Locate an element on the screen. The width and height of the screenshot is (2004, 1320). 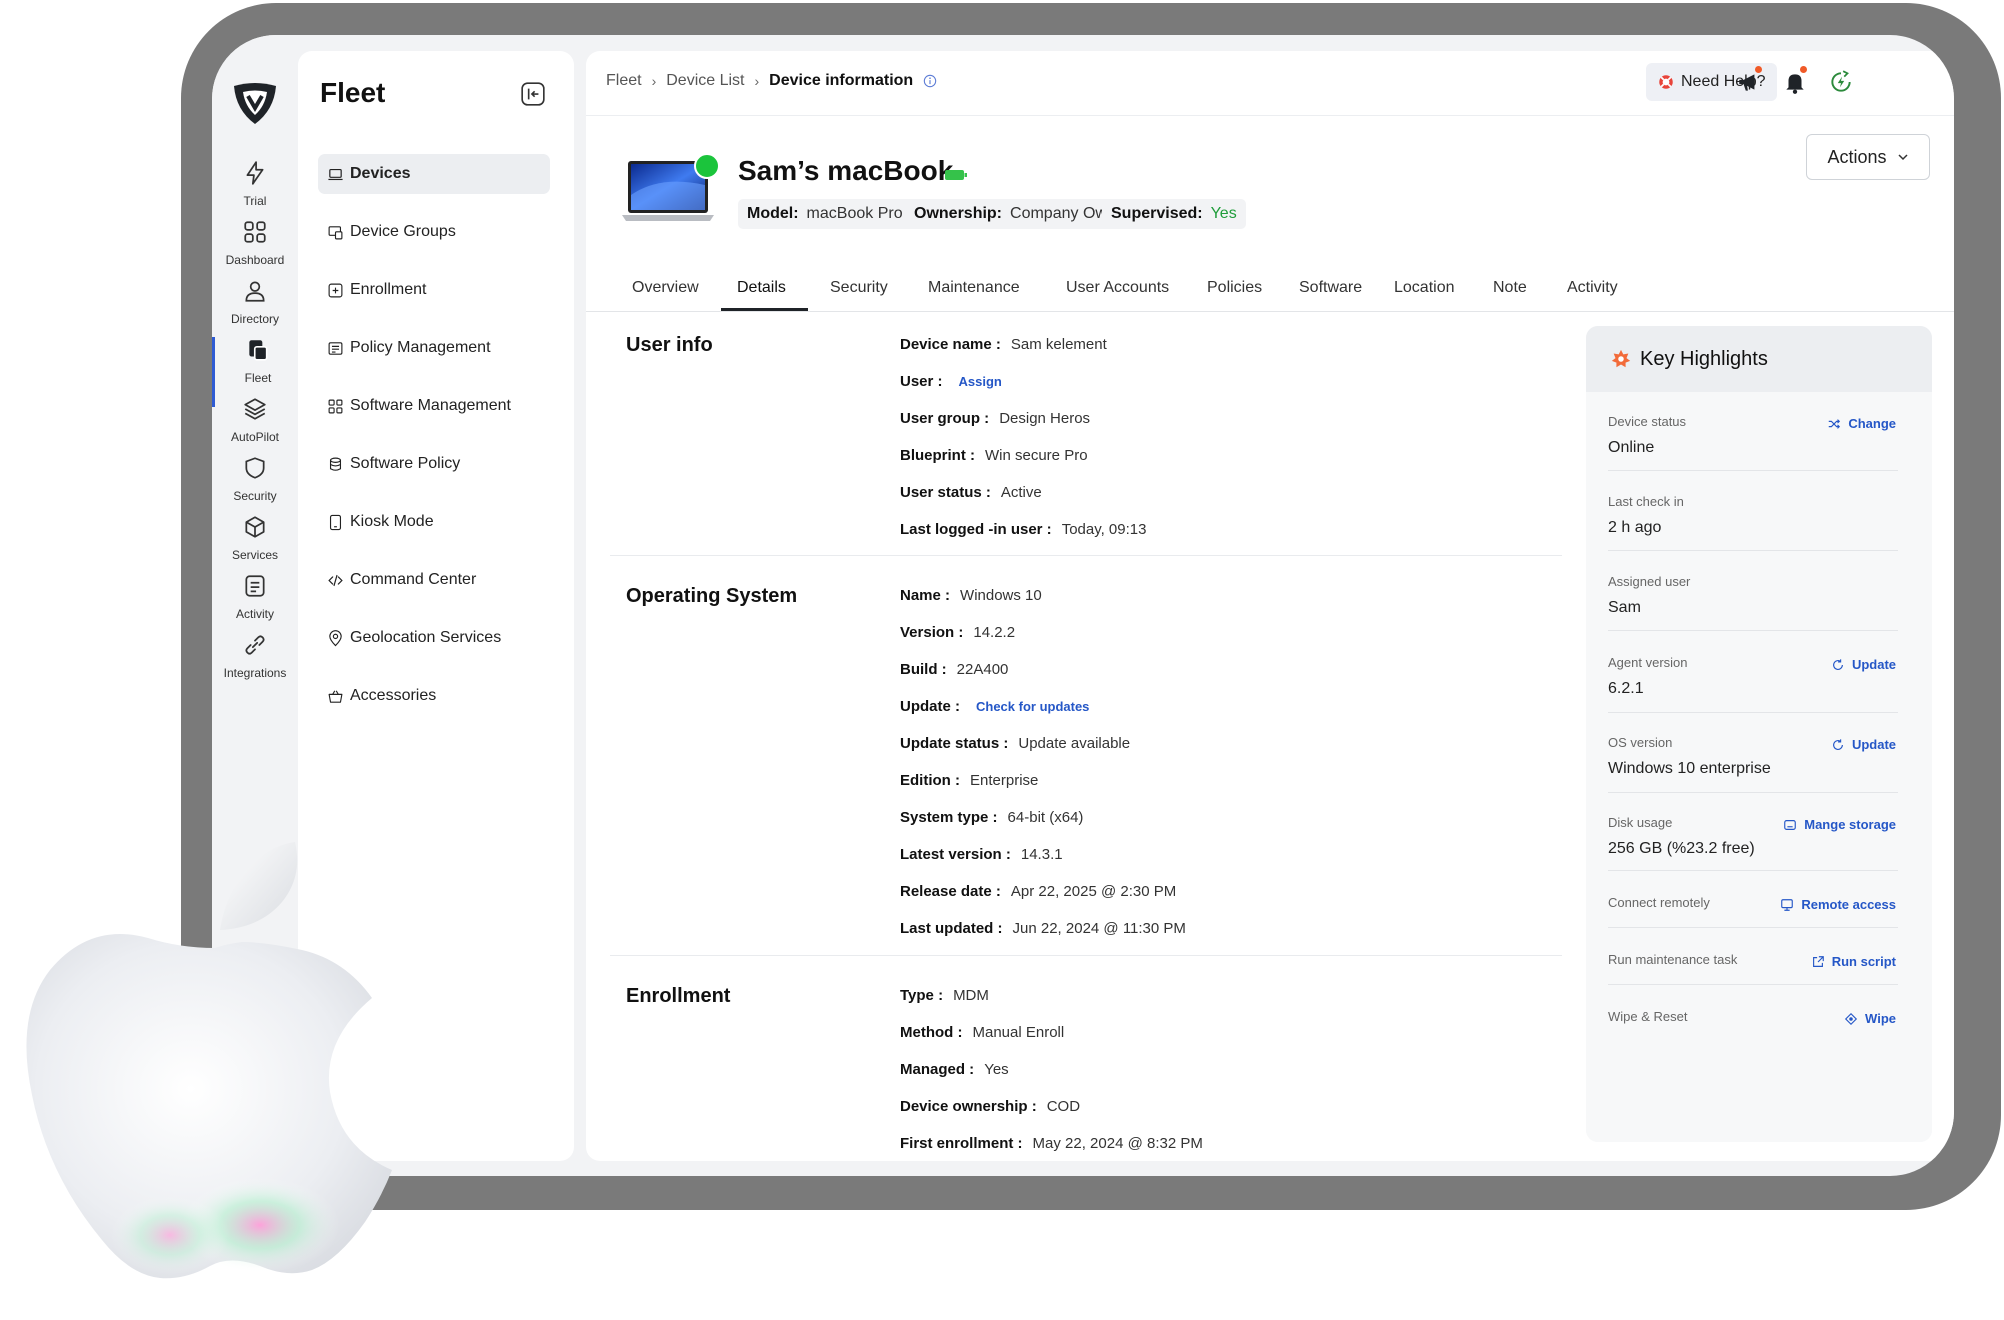
sidebar-item-geolocation: Geolocation Services is located at coordinates (434, 638).